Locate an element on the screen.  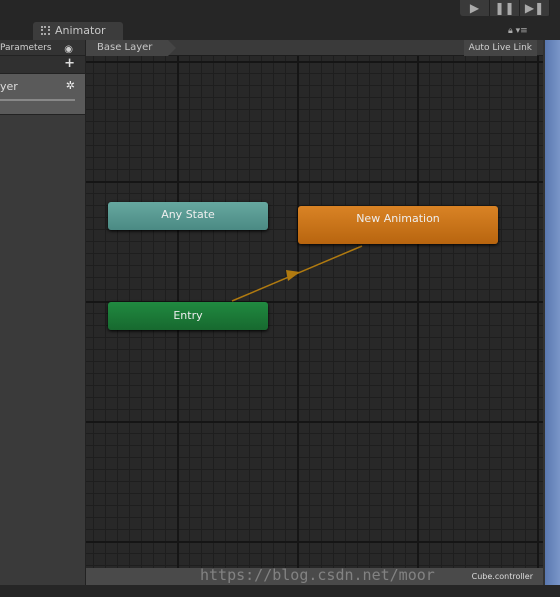
graph-toolbar: Base Layer Auto Live Link is located at coordinates (314, 48).